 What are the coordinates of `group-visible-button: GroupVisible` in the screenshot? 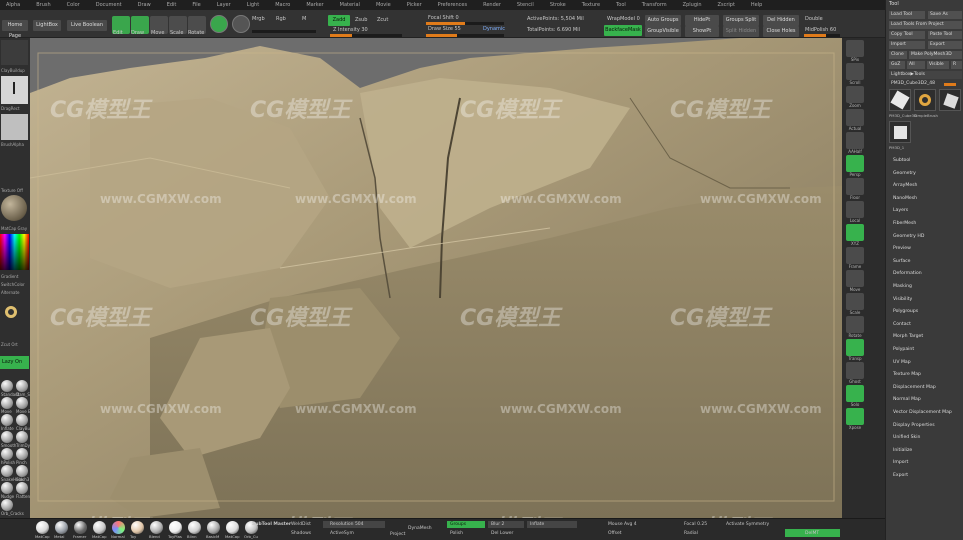 It's located at (663, 31).